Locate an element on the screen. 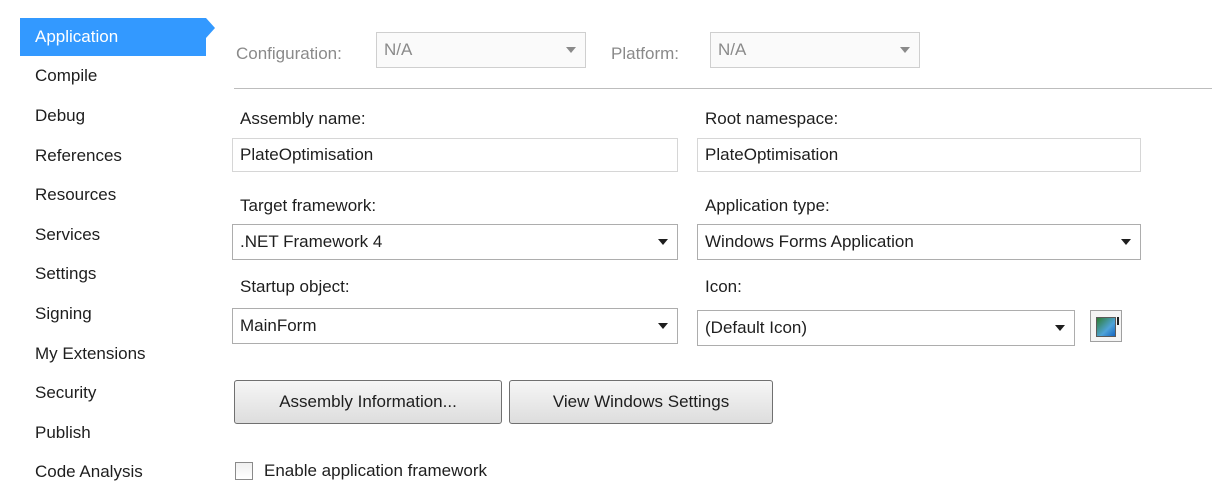 Image resolution: width=1216 pixels, height=491 pixels. target-framework-value: .NET Framework 4 is located at coordinates (311, 241).